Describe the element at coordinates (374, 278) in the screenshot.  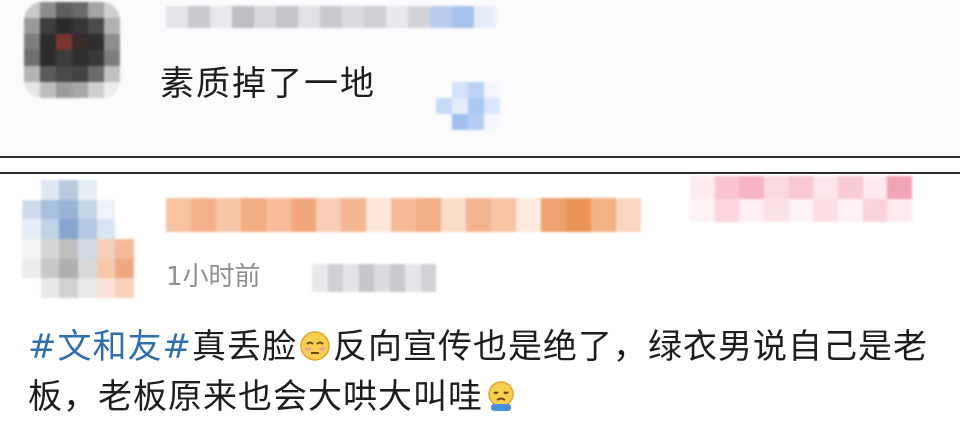
I see `location-redacted` at that location.